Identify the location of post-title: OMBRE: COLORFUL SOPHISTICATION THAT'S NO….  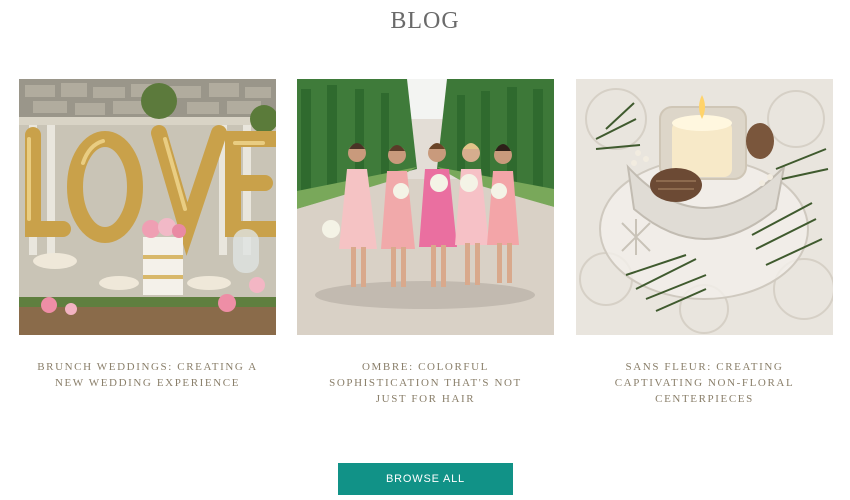
(425, 383).